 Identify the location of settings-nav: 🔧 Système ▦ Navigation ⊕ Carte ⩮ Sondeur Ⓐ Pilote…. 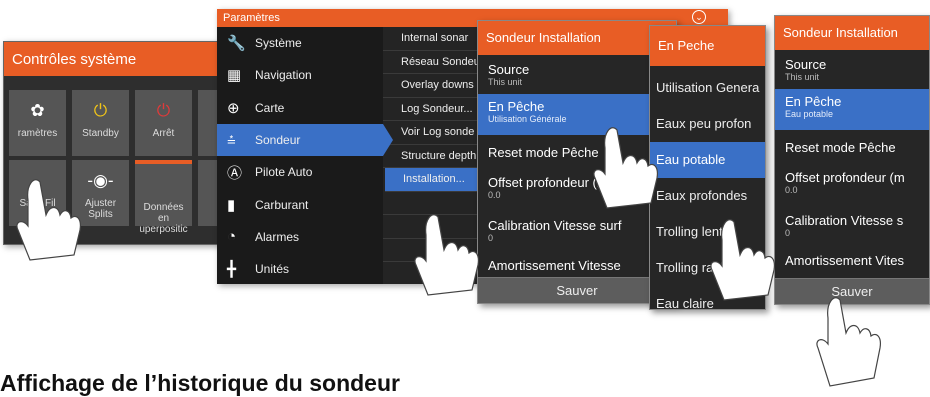
(300, 155).